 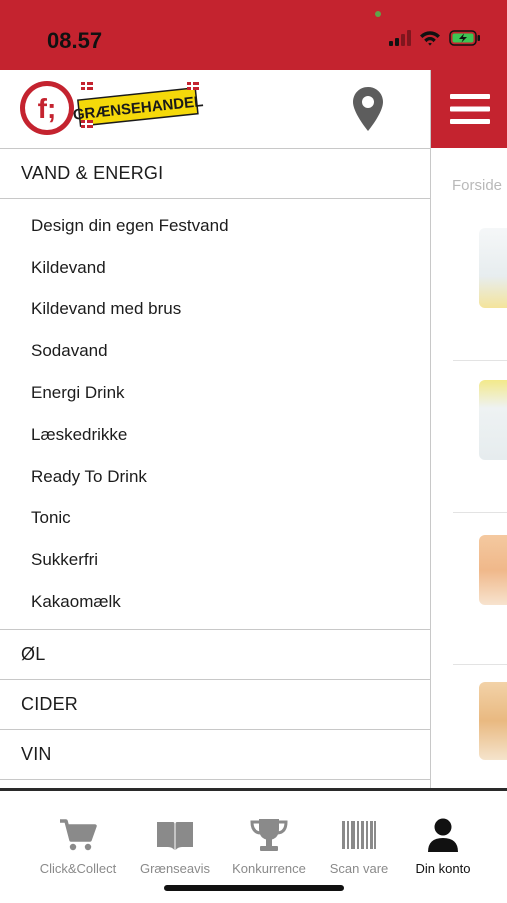 What do you see at coordinates (175, 836) in the screenshot?
I see `book-icon` at bounding box center [175, 836].